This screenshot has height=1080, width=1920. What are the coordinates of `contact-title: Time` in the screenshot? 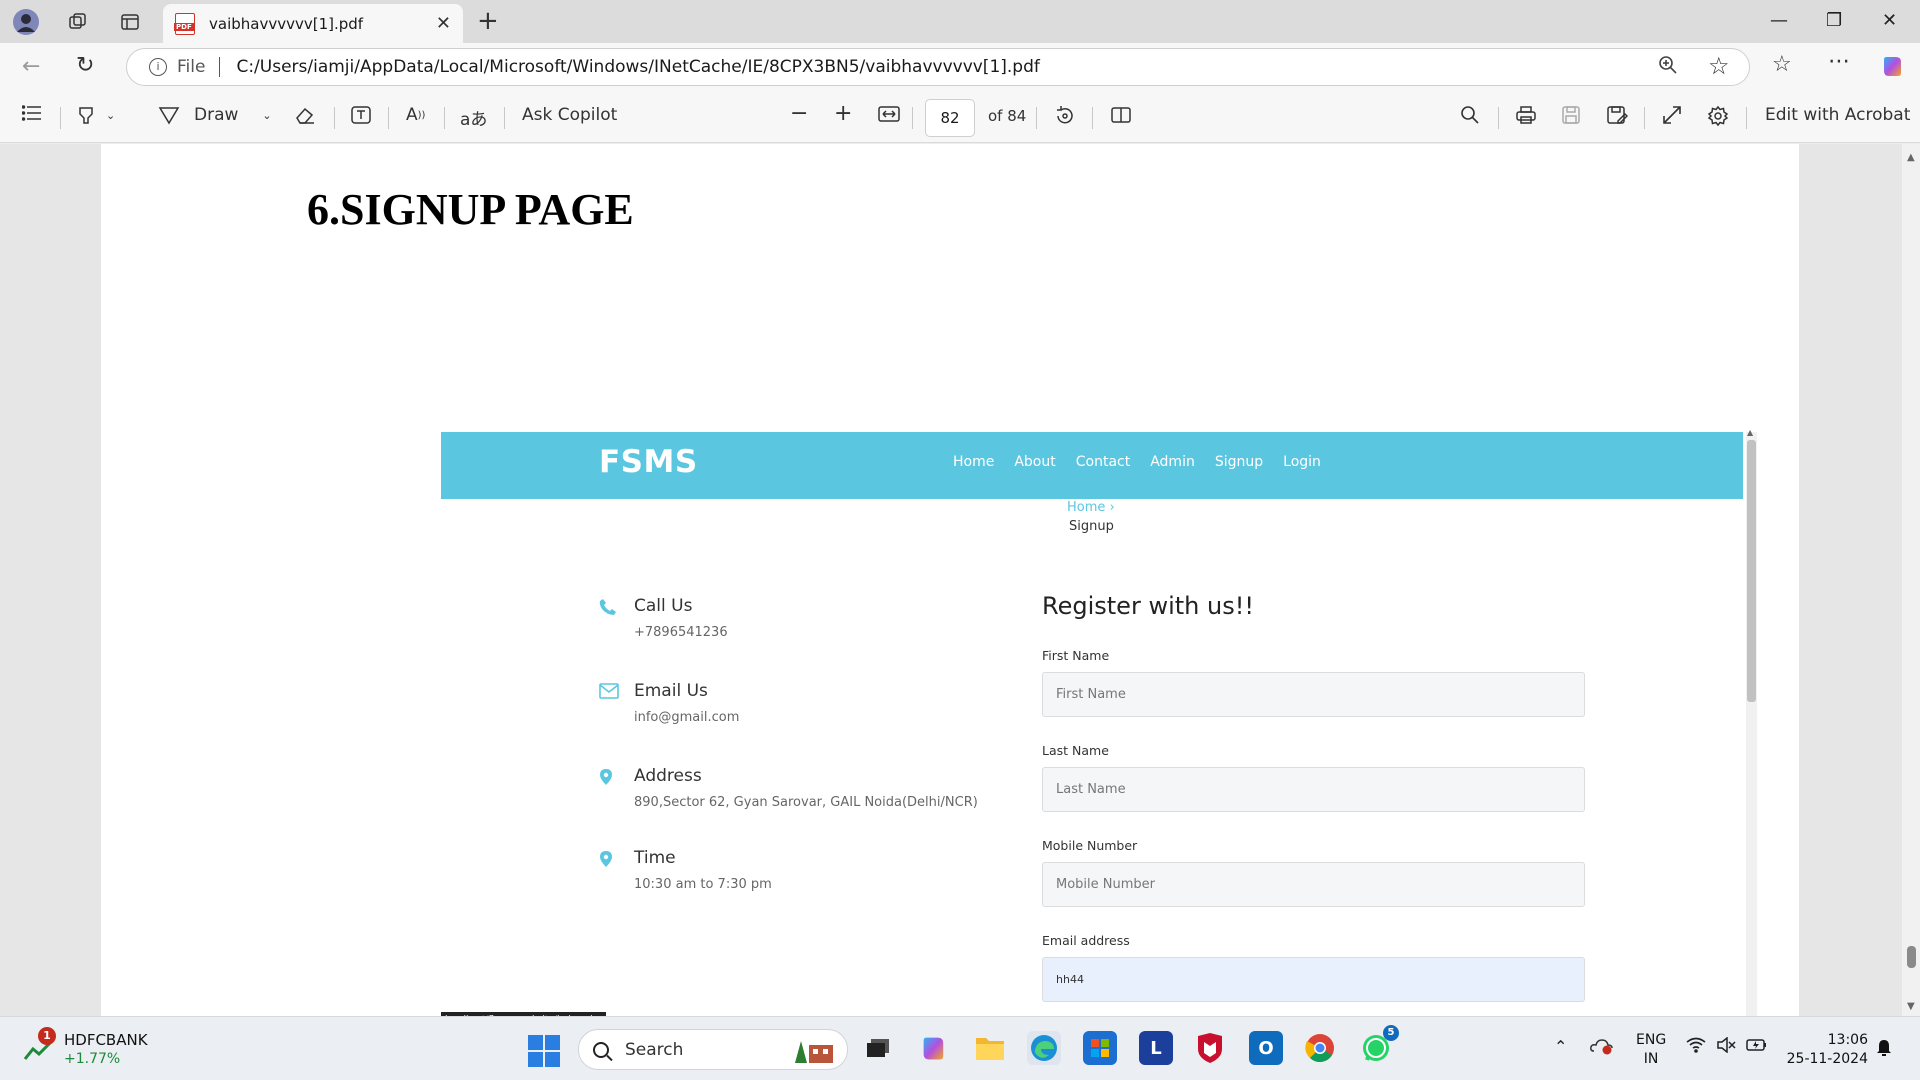 It's located at (655, 858).